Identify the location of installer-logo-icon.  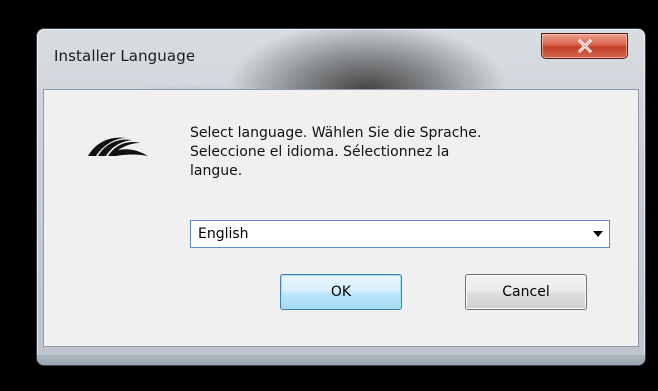
(118, 146).